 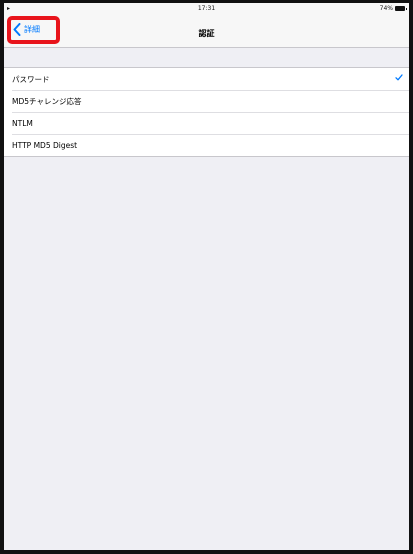 What do you see at coordinates (31, 79) in the screenshot?
I see `list-item-label: パスワード` at bounding box center [31, 79].